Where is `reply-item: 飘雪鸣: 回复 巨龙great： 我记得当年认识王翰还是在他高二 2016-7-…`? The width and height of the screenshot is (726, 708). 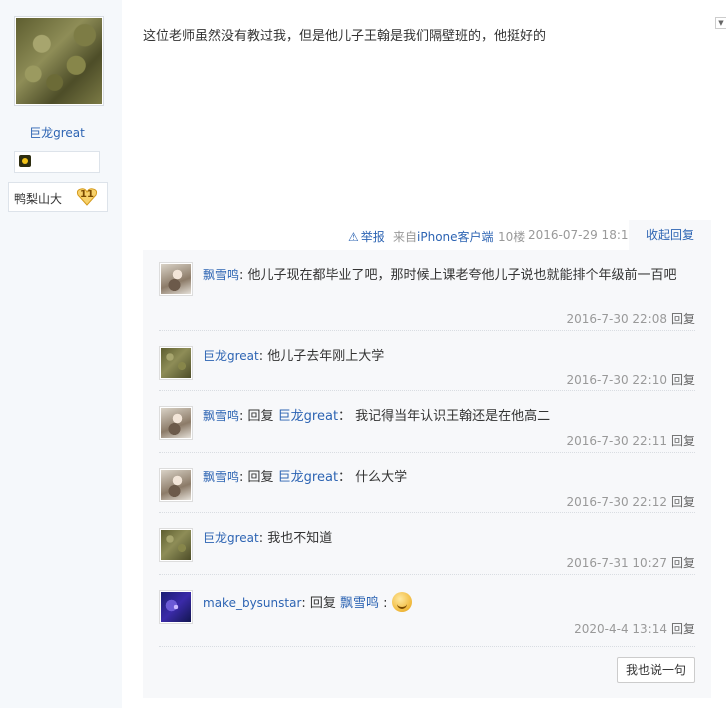 reply-item: 飘雪鸣: 回复 巨龙great： 我记得当年认识王翰还是在他高二 2016-7-… is located at coordinates (427, 421).